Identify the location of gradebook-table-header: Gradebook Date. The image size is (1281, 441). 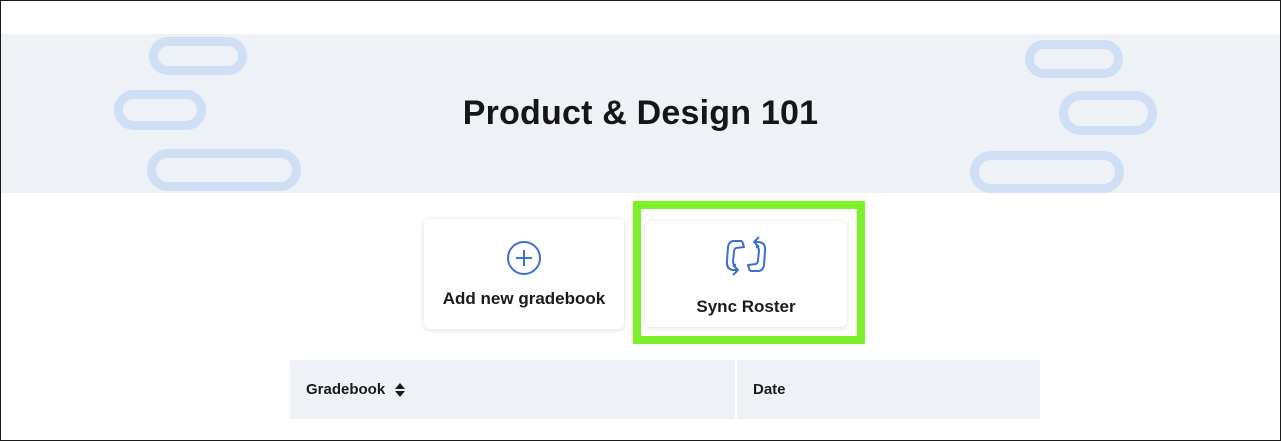
(665, 389).